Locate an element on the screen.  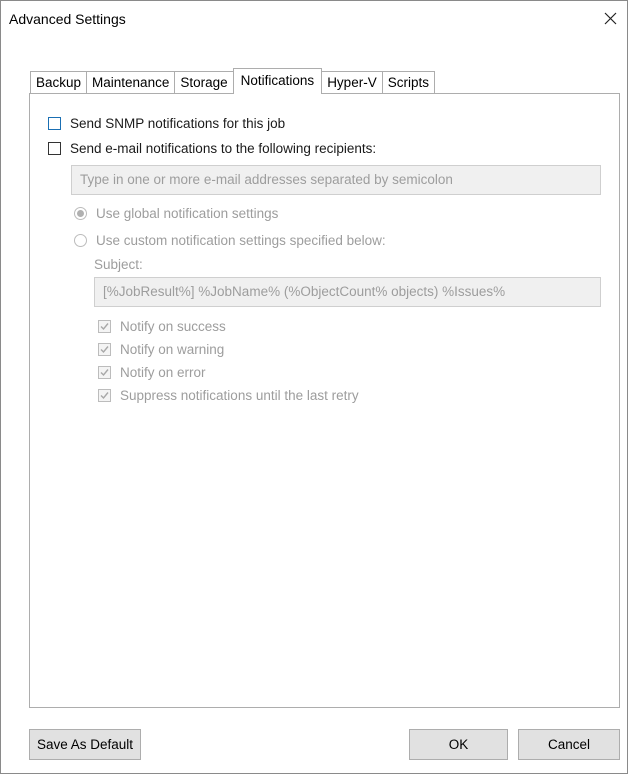
tab-backup: Backup is located at coordinates (59, 82).